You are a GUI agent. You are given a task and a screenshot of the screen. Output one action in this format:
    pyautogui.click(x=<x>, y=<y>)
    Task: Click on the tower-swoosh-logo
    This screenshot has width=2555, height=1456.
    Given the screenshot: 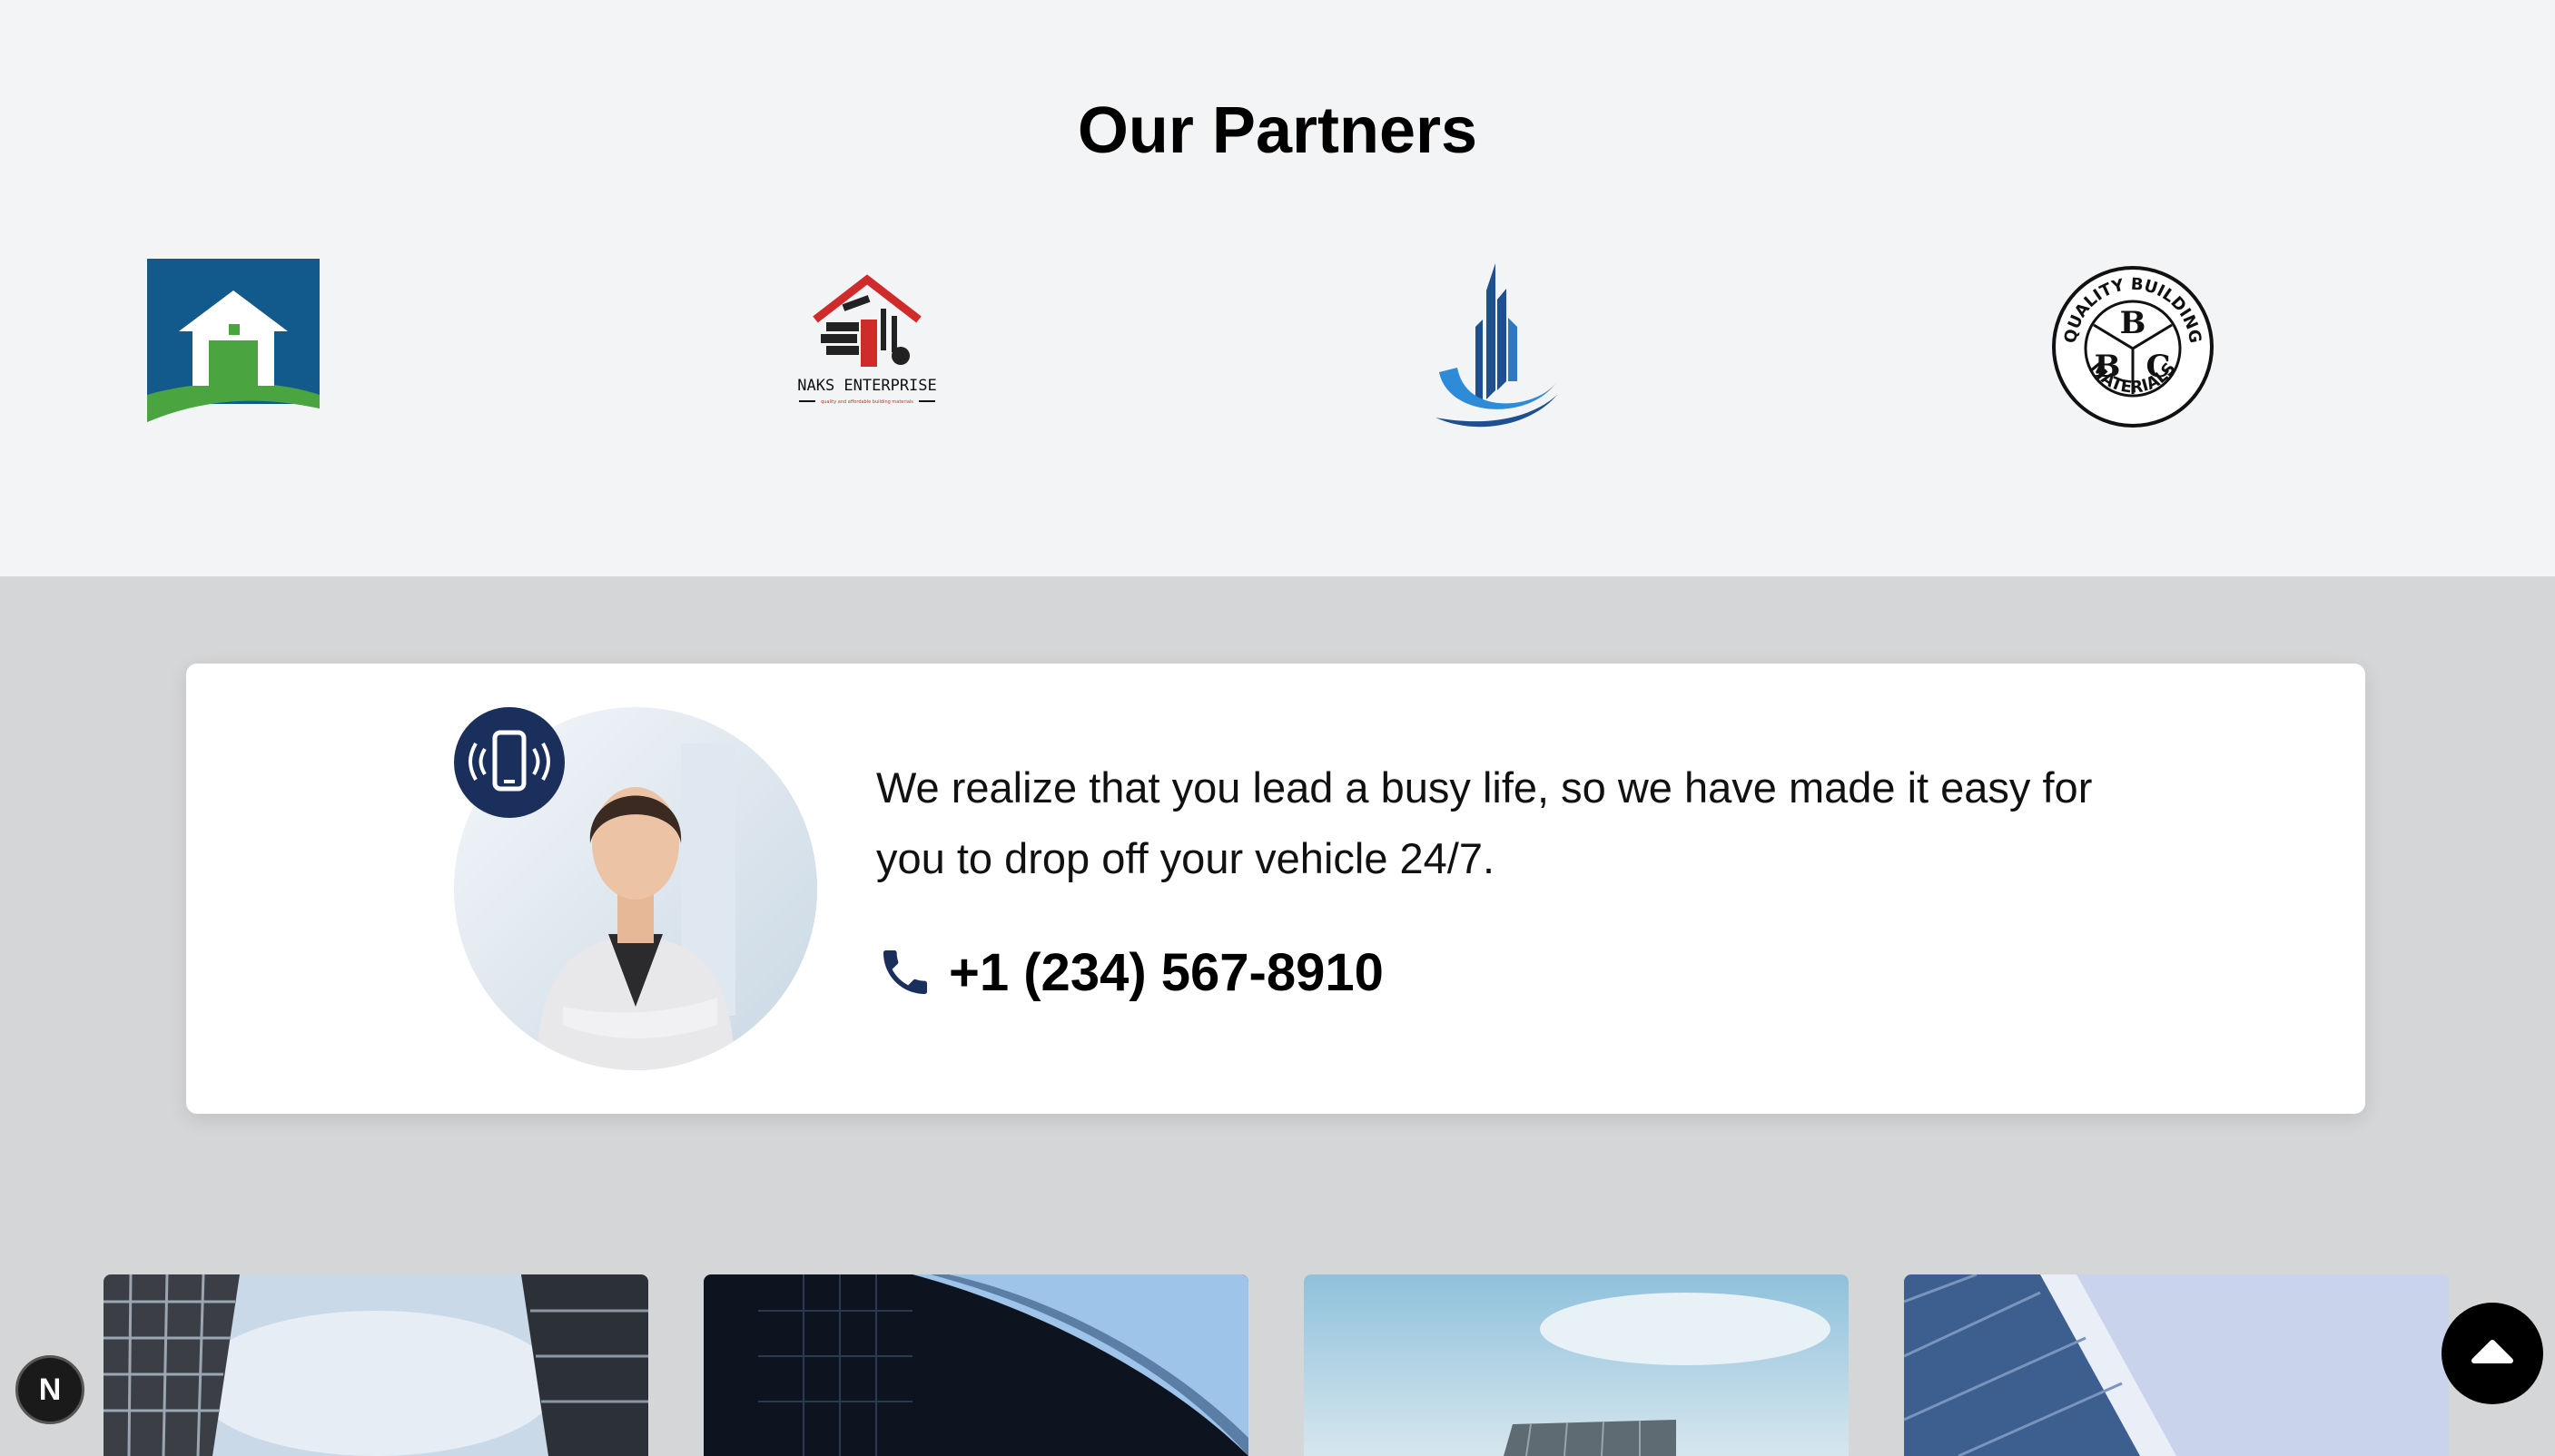 What is the action you would take?
    pyautogui.click(x=1498, y=347)
    